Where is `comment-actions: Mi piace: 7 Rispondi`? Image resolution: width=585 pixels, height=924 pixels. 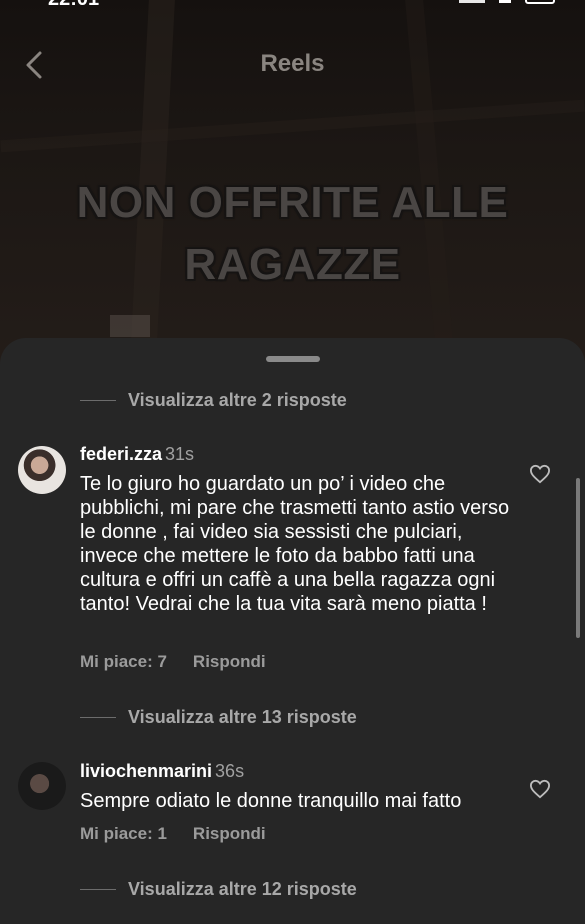 comment-actions: Mi piace: 7 Rispondi is located at coordinates (173, 662).